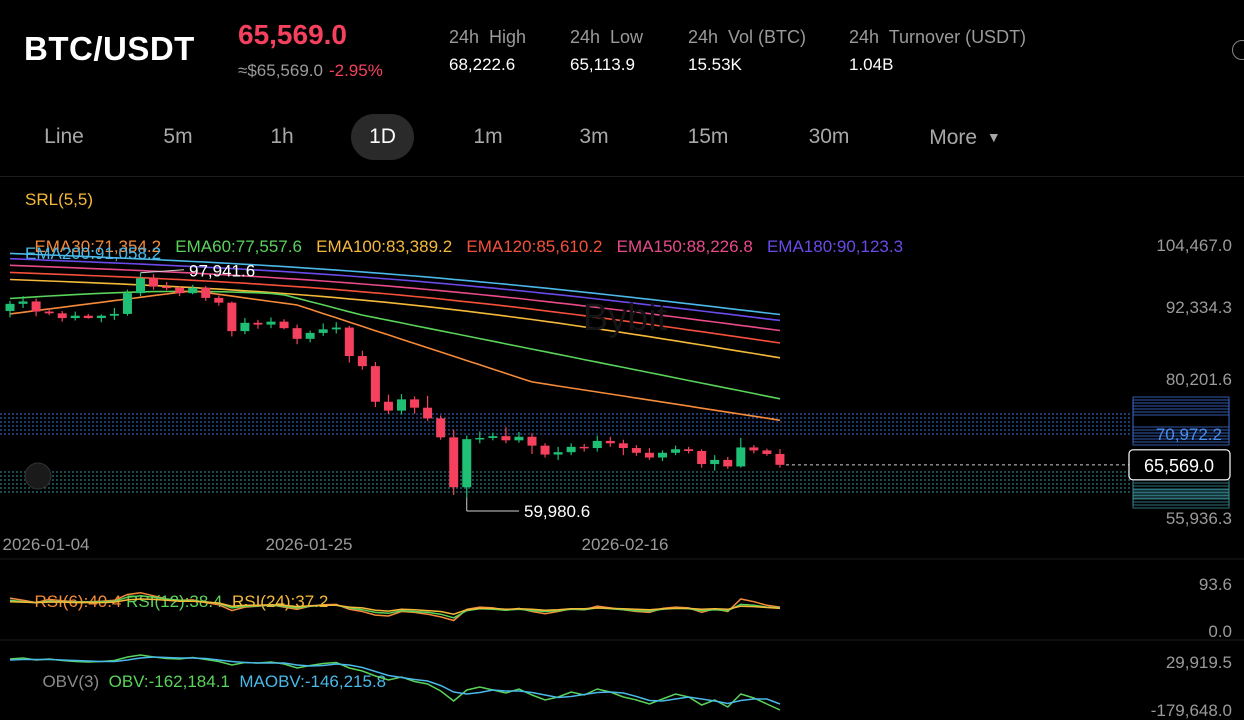  What do you see at coordinates (1189, 434) in the screenshot?
I see `srl-level-label: 70,972.2` at bounding box center [1189, 434].